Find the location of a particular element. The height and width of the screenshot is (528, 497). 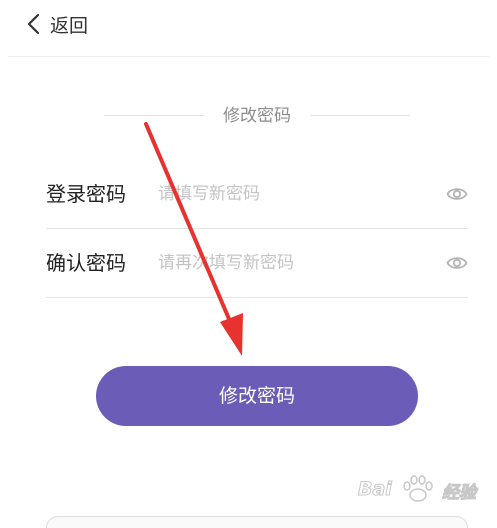

bottom-panel is located at coordinates (257, 522).